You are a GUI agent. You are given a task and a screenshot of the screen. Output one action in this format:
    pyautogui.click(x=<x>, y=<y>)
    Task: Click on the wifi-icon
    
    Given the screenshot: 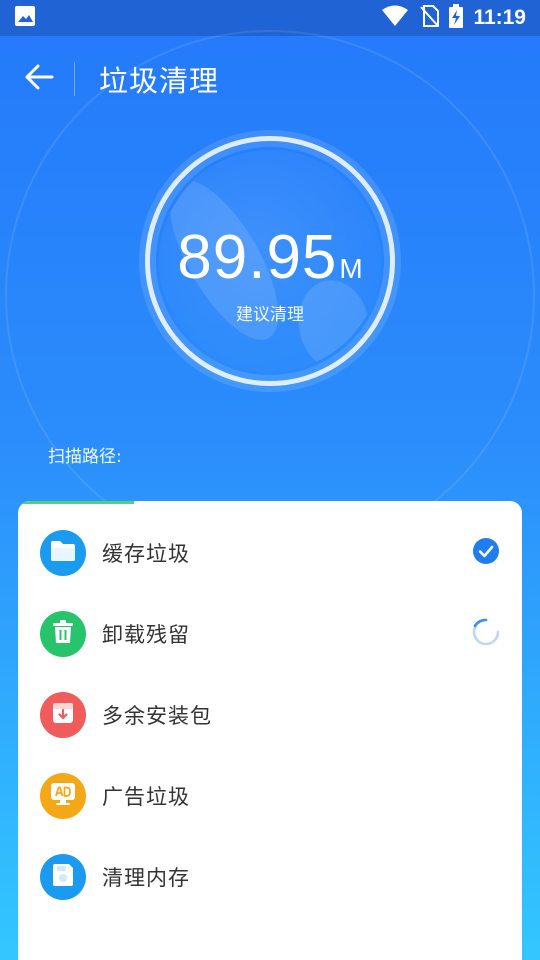 What is the action you would take?
    pyautogui.click(x=395, y=18)
    